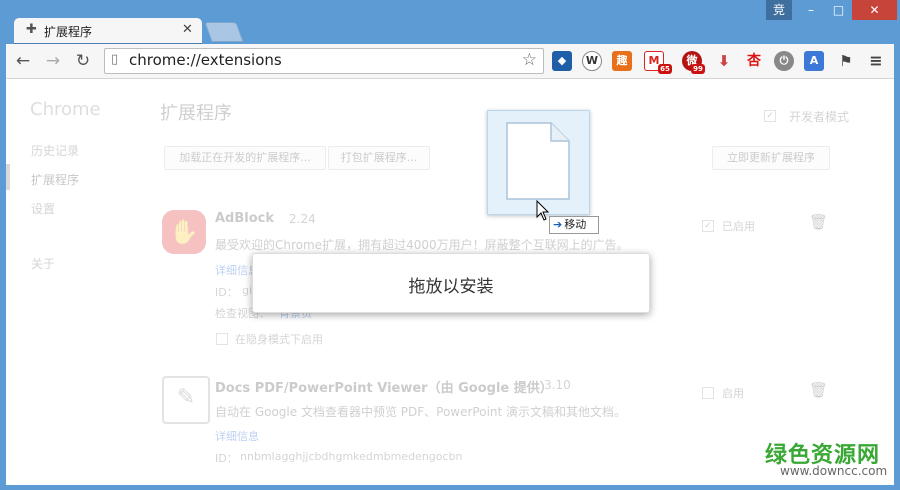 The height and width of the screenshot is (490, 900). Describe the element at coordinates (196, 113) in the screenshot. I see `page-title: 扩展程序` at that location.